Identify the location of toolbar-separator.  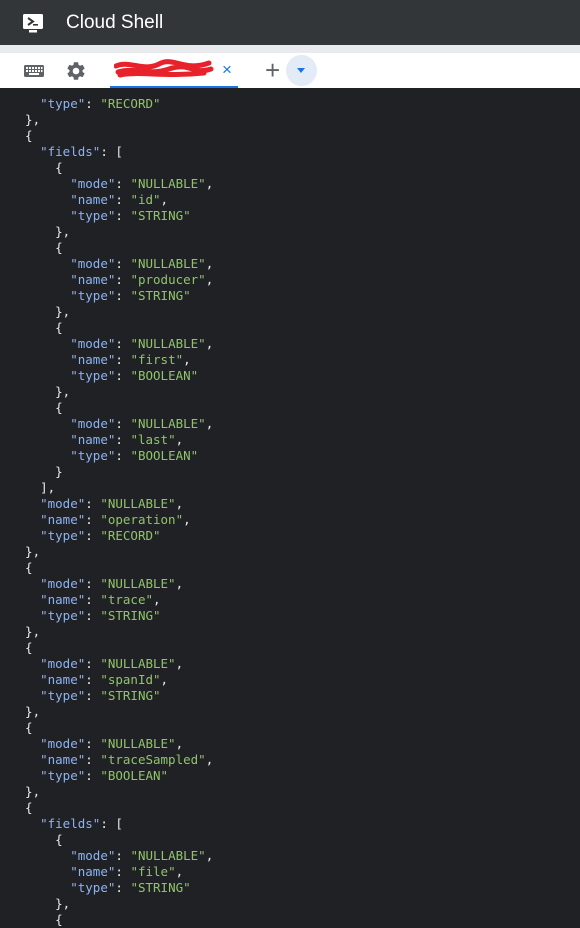
(290, 49).